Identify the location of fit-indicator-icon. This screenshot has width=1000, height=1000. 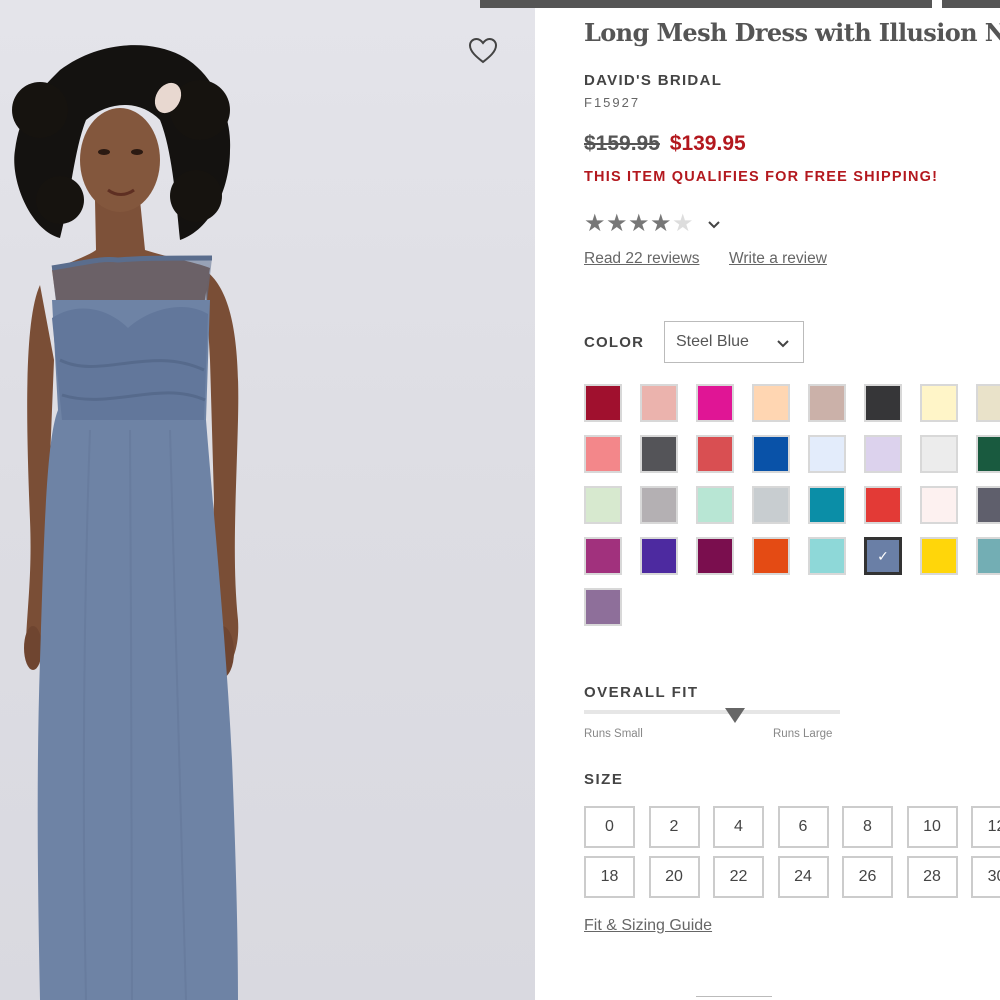
(735, 715).